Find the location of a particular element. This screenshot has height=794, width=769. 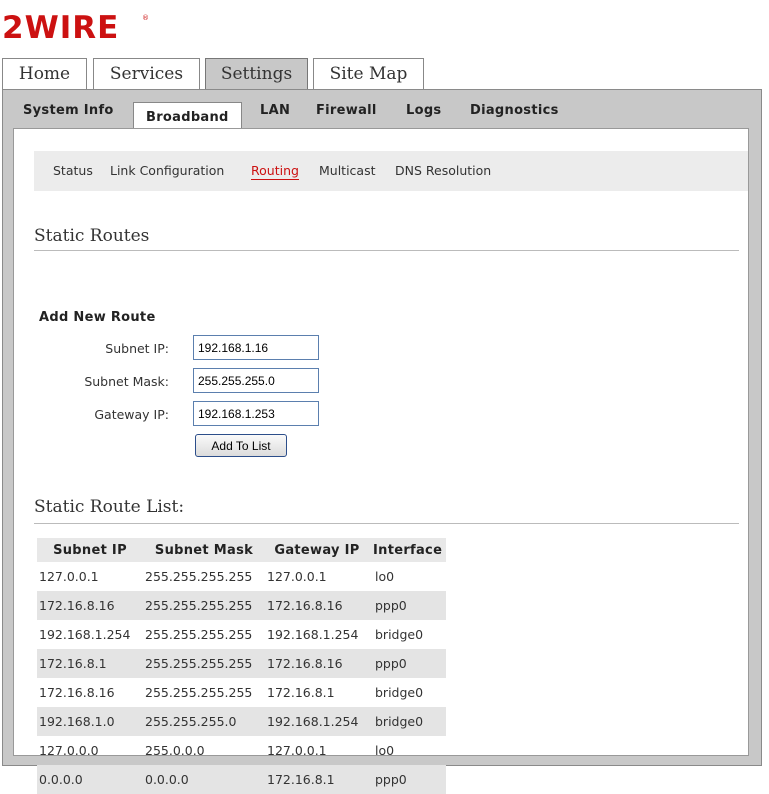

subtab-logs: Logs is located at coordinates (423, 110).